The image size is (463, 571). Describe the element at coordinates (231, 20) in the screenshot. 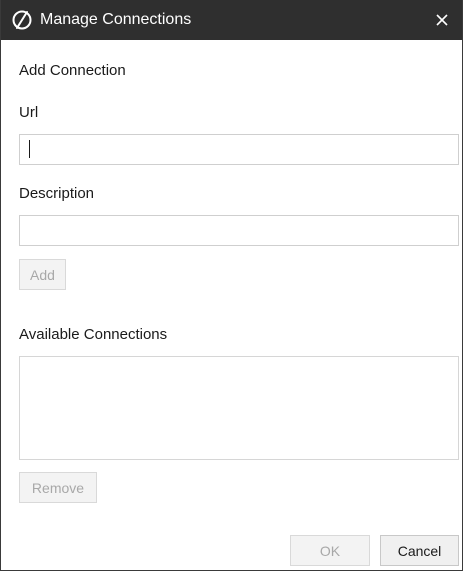

I see `title-bar: Manage Connections` at that location.